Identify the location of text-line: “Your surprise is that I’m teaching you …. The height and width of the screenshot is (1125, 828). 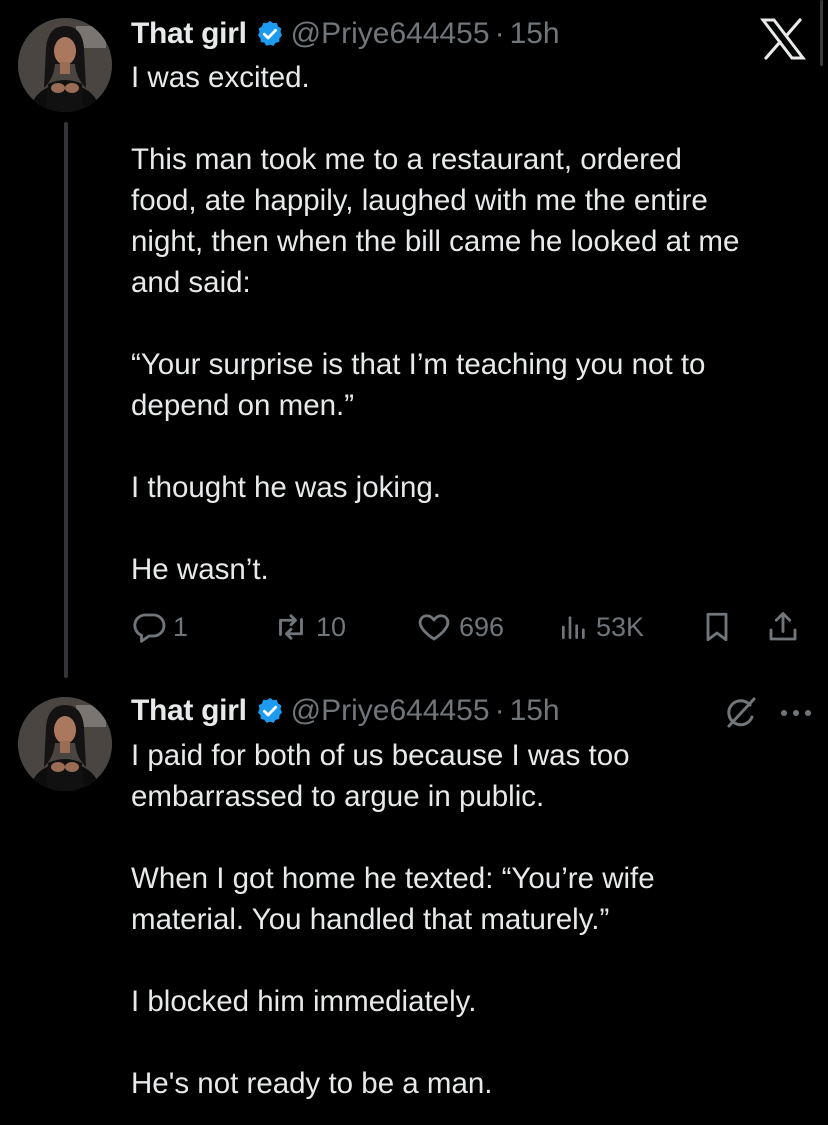
(418, 364).